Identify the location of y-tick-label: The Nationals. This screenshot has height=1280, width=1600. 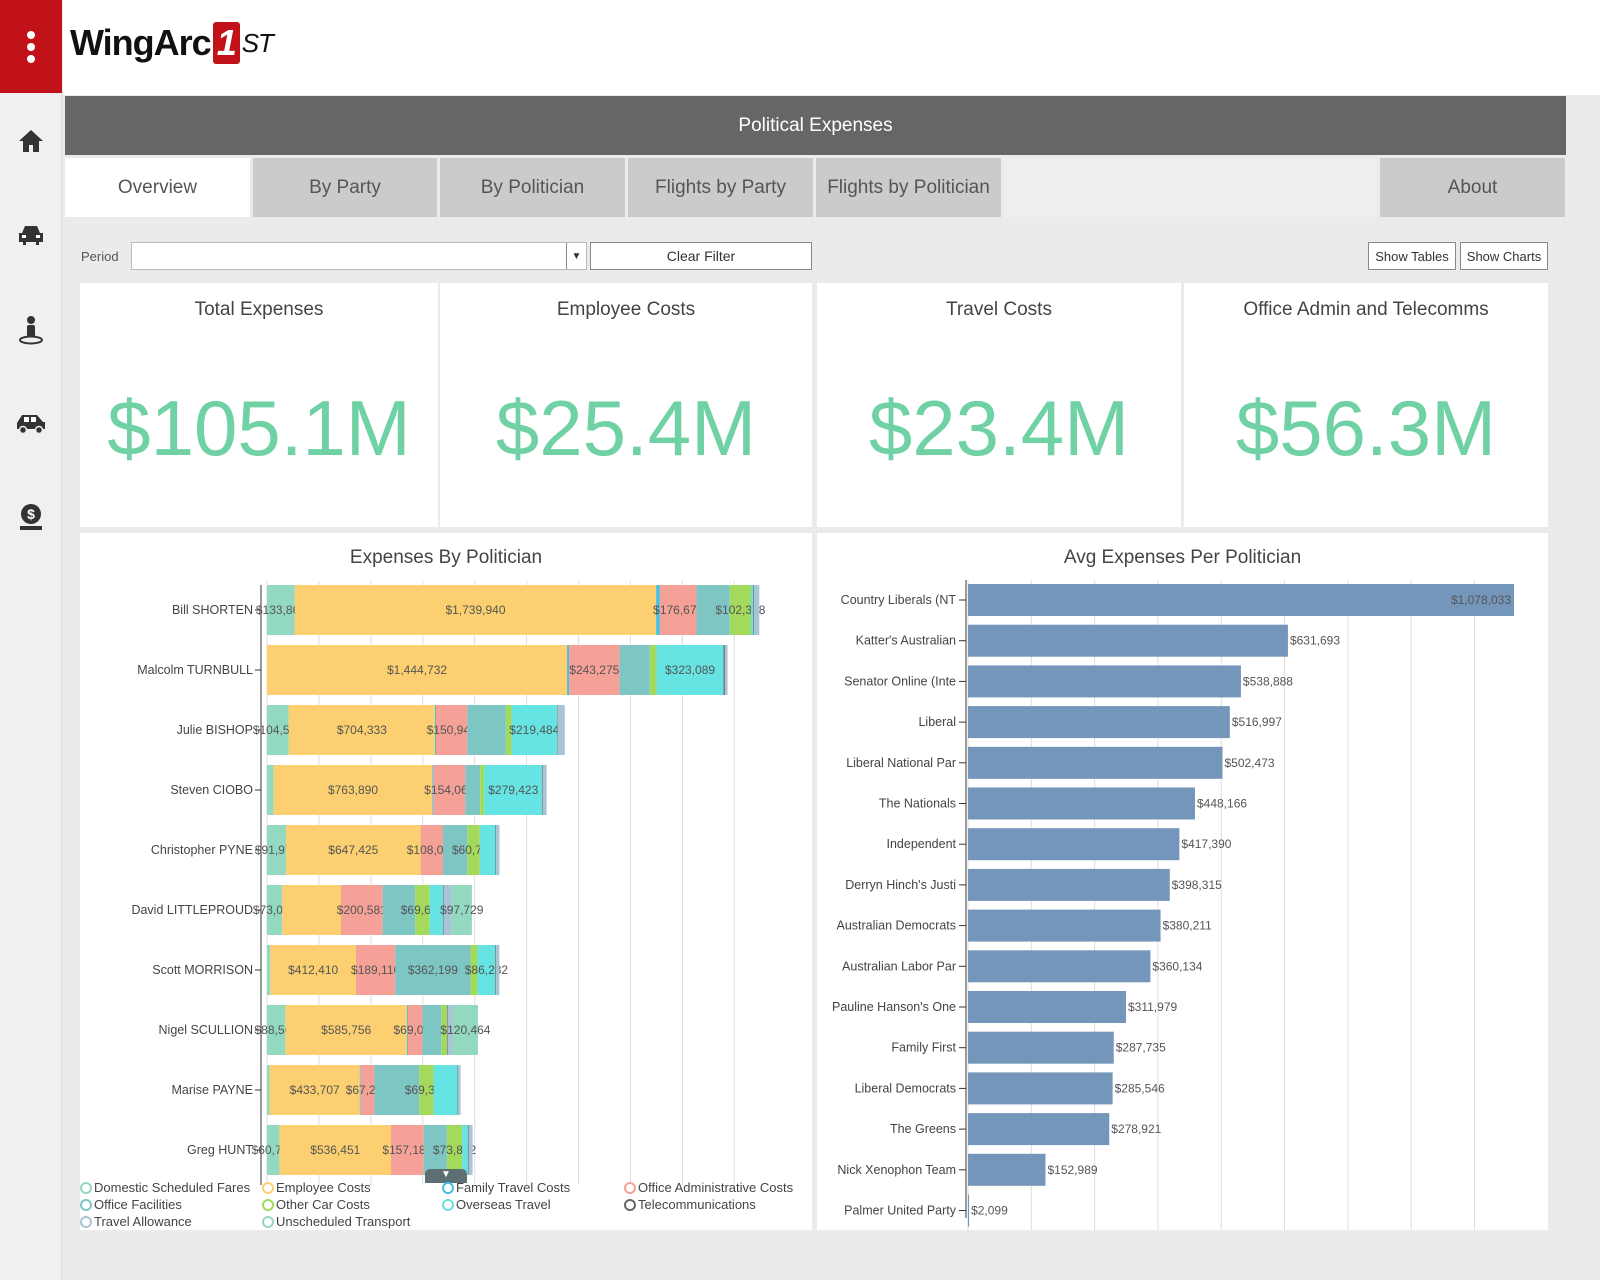
(917, 804).